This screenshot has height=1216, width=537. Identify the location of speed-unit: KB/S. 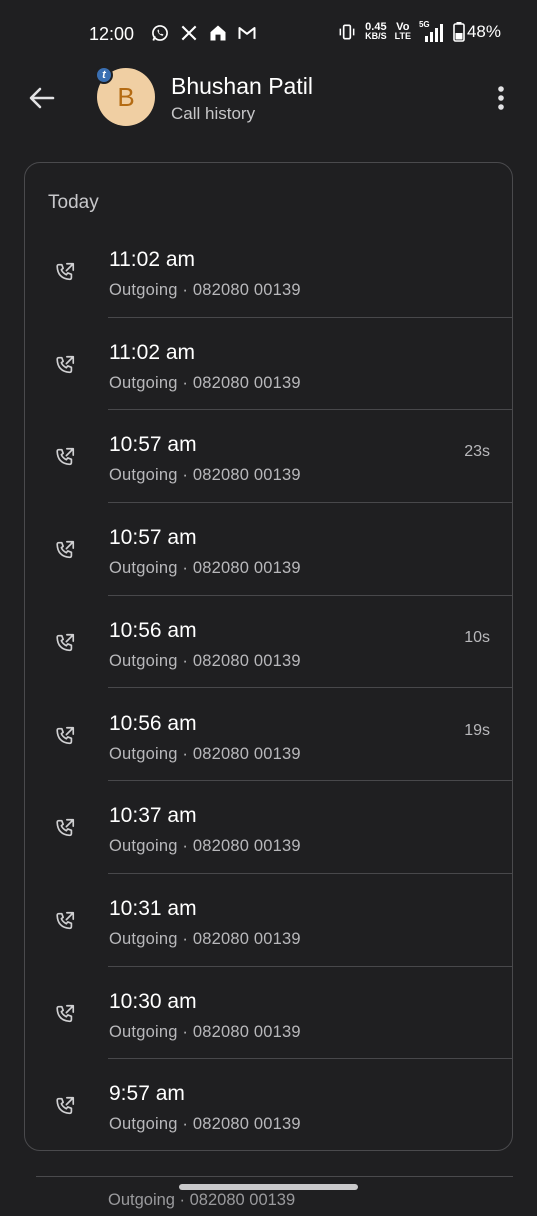
(376, 36).